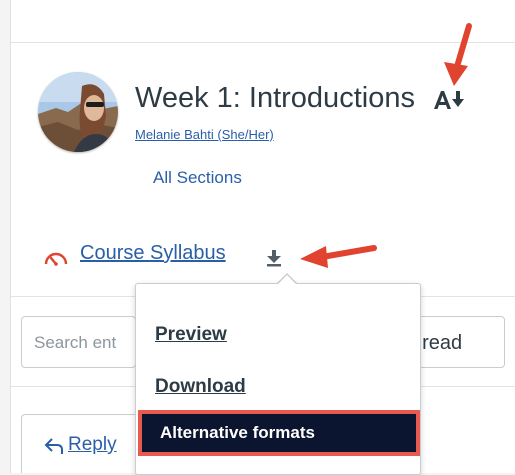  Describe the element at coordinates (275, 98) in the screenshot. I see `topic-title: Week 1: Introductions` at that location.